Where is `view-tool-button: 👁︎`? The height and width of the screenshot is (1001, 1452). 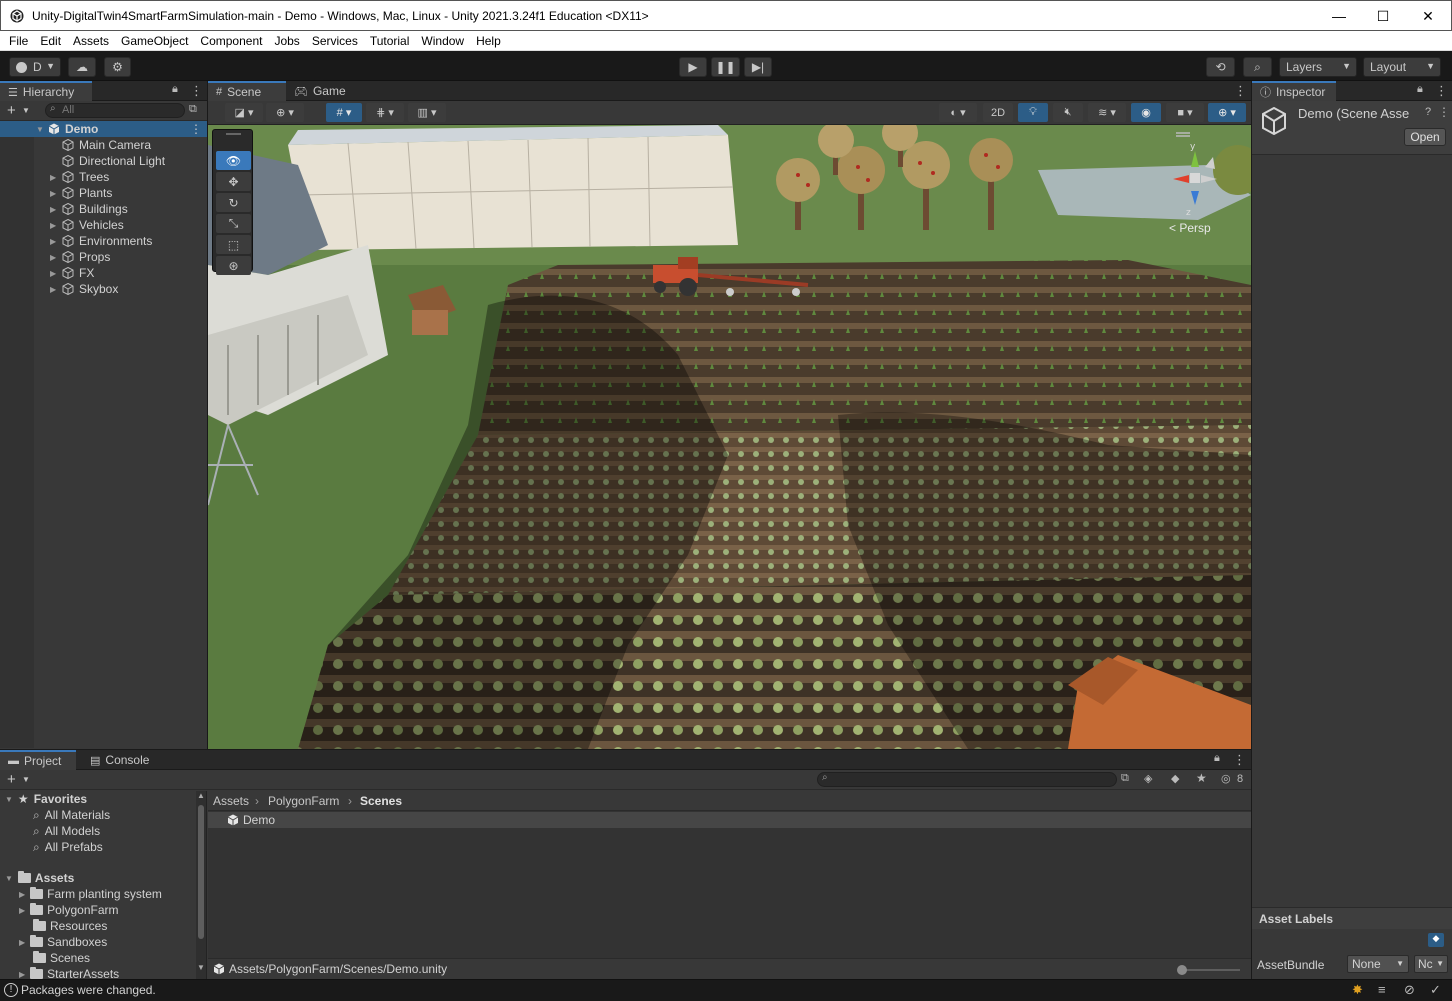 view-tool-button: 👁︎ is located at coordinates (233, 160).